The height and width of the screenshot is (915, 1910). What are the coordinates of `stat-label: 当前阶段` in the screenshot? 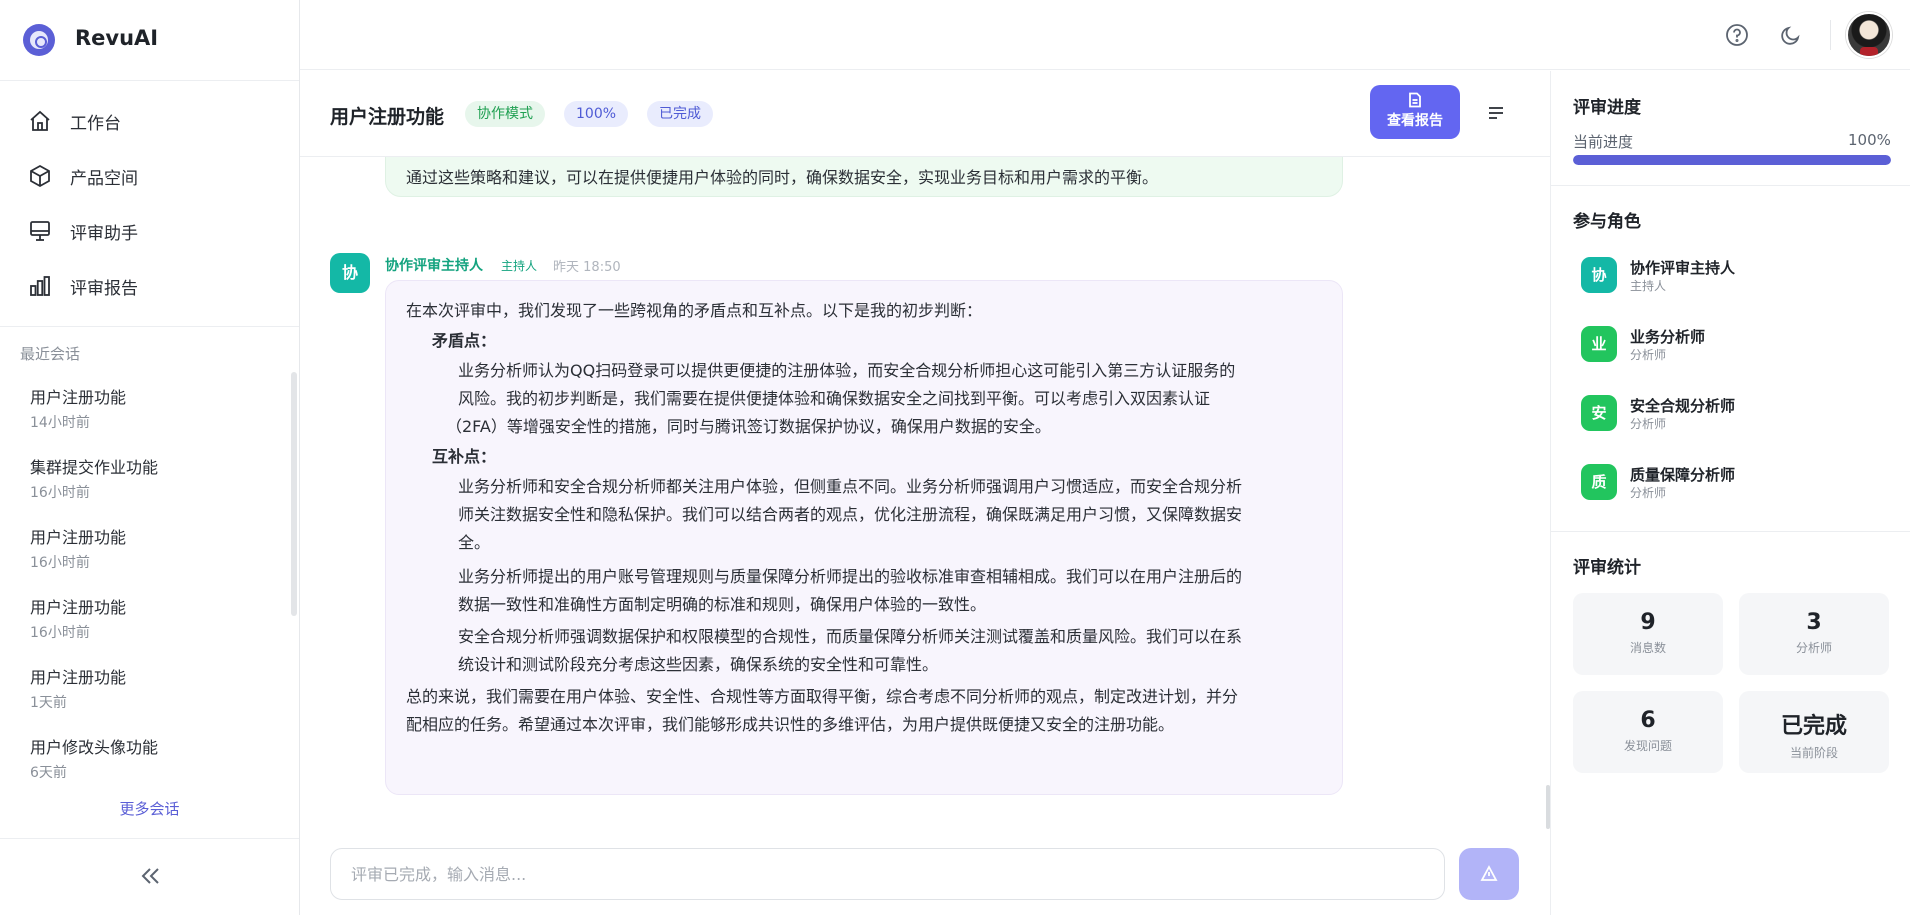 It's located at (1813, 753).